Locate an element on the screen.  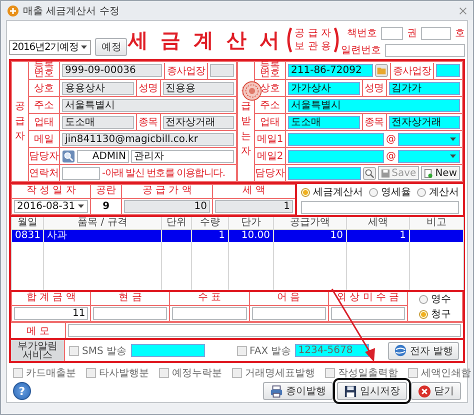
input-field: 10 is located at coordinates (167, 206).